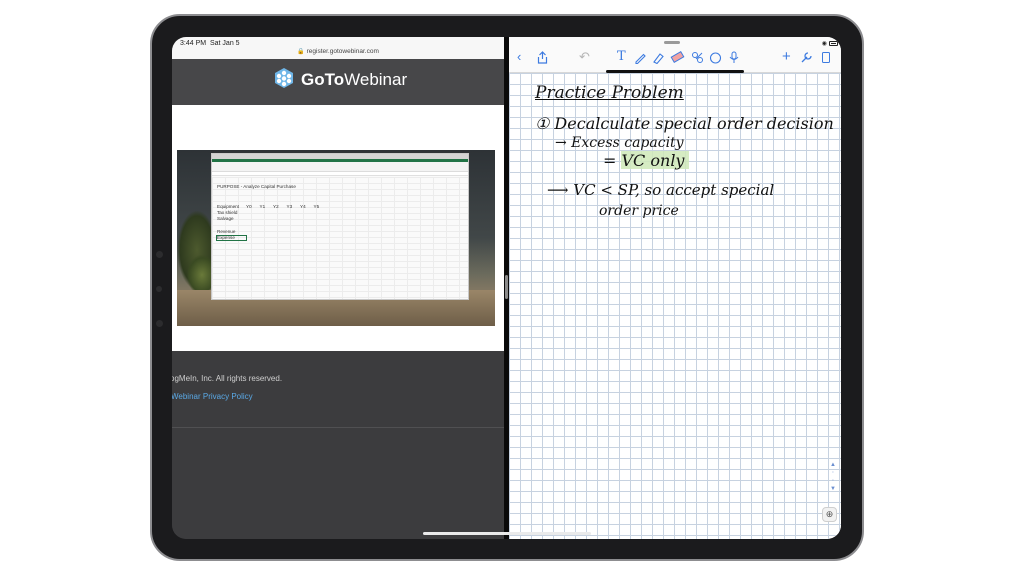 The height and width of the screenshot is (576, 1024). Describe the element at coordinates (227, 212) in the screenshot. I see `row-label: Tax shield` at that location.